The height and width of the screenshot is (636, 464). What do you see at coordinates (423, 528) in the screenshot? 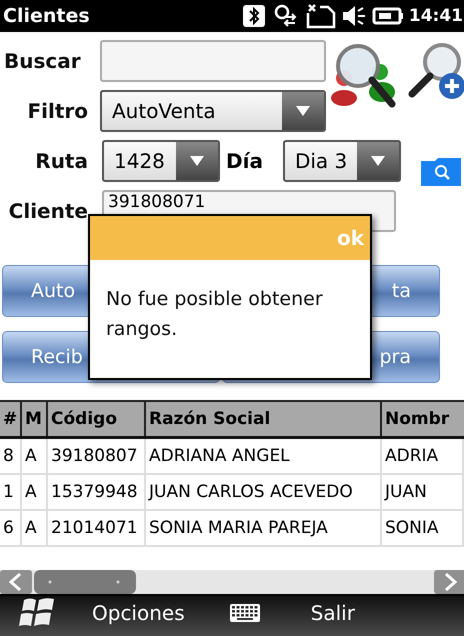
I see `table-cell: SONIA` at bounding box center [423, 528].